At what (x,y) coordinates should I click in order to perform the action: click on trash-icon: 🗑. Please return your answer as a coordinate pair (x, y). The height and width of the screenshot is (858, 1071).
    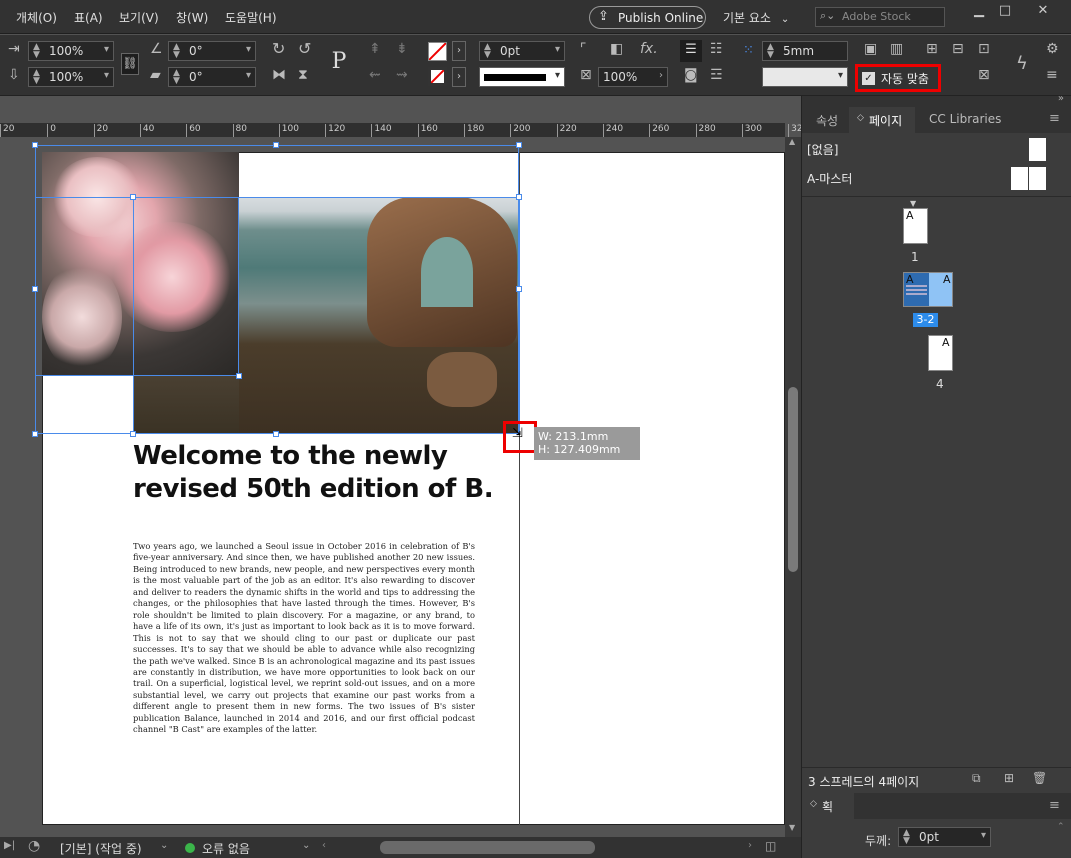
    Looking at the image, I should click on (1039, 778).